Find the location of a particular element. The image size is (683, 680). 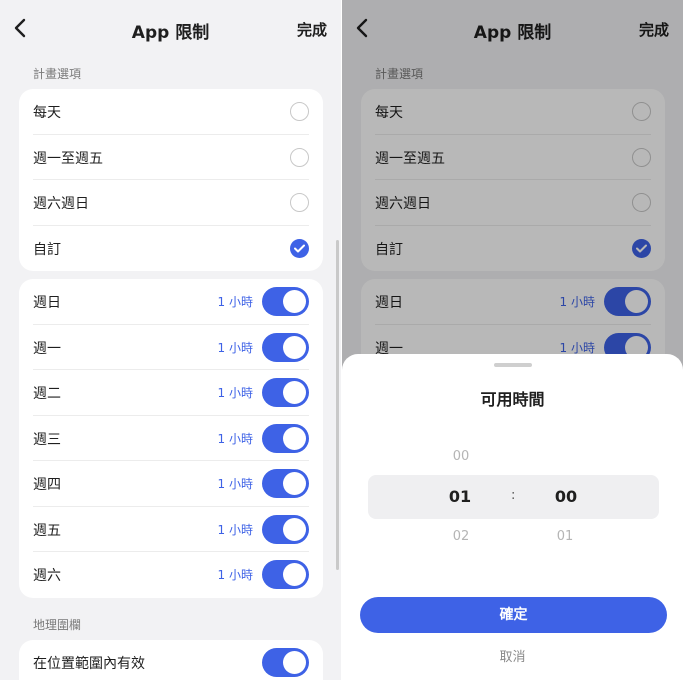

plan-option-custom: 自訂 is located at coordinates (171, 249).